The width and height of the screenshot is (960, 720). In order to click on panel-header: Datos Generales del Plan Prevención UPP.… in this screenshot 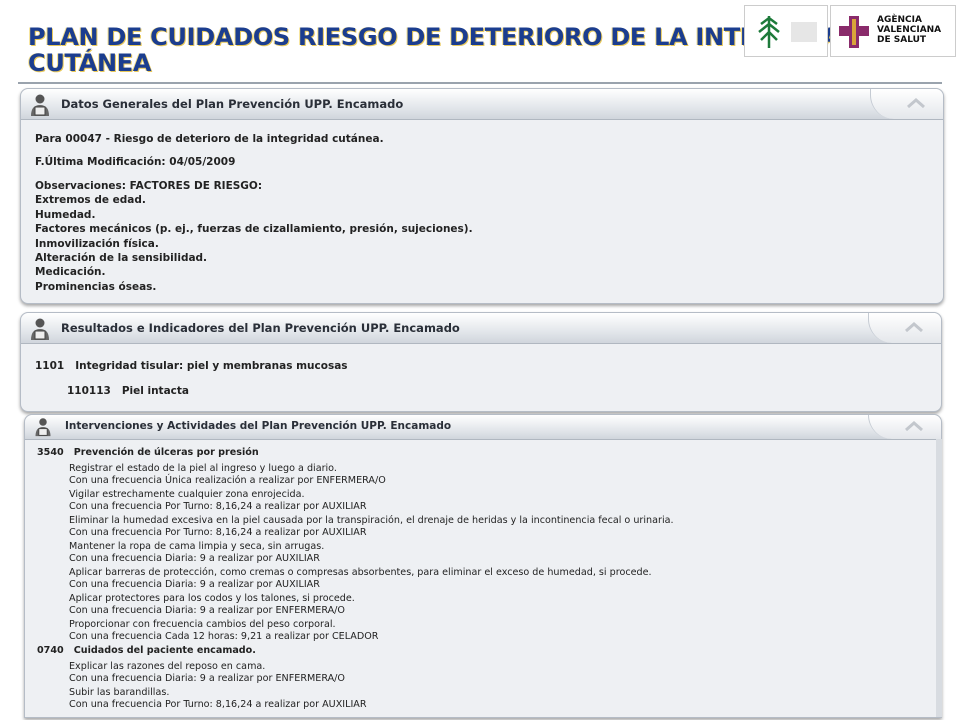, I will do `click(482, 104)`.